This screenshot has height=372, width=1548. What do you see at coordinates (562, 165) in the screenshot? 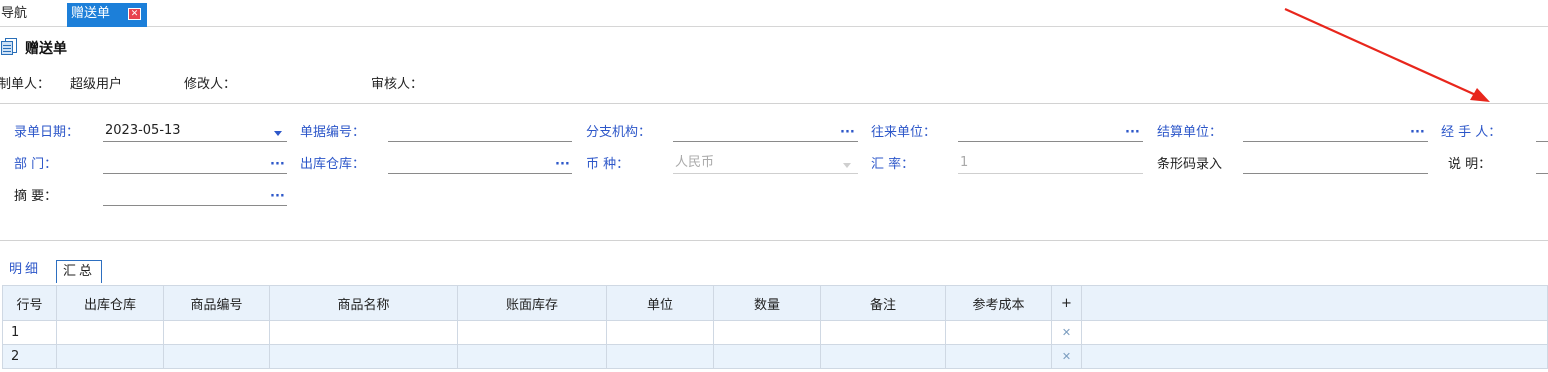
I see `warehouse-lookup-icon: ···` at bounding box center [562, 165].